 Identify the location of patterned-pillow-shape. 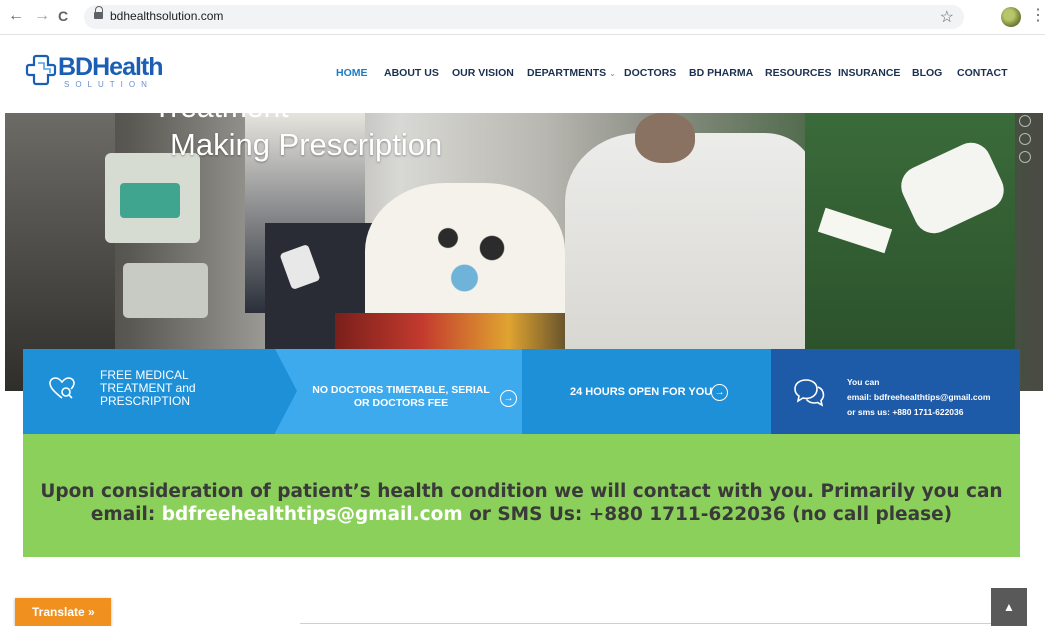
(470, 258).